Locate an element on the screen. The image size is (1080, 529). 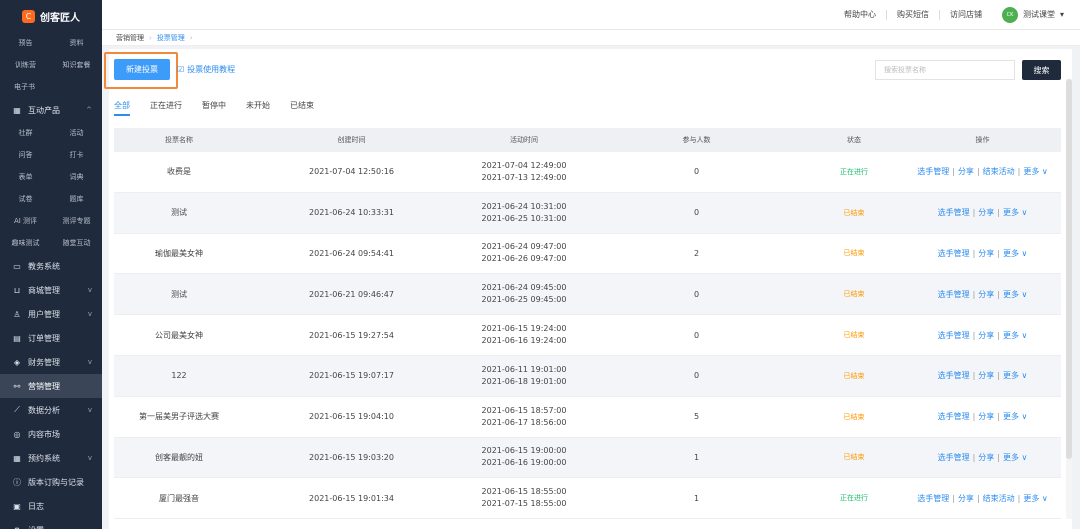
sidebar-menu-item: ♙ 用户管理 v is located at coordinates (51, 314).